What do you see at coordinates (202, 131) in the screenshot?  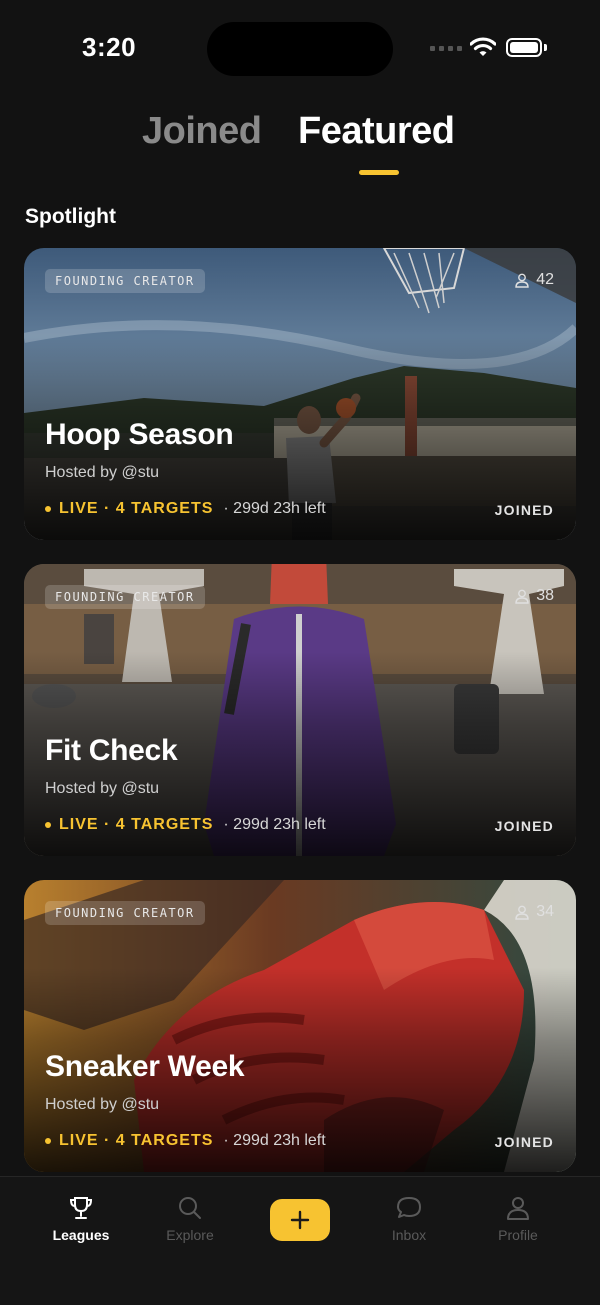 I see `tab-joined: Joined` at bounding box center [202, 131].